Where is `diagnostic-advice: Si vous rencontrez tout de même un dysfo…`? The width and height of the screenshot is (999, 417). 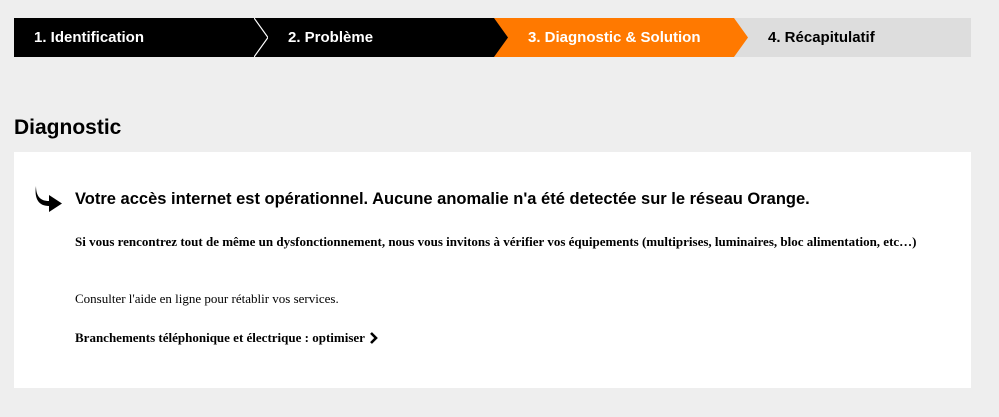
diagnostic-advice: Si vous rencontrez tout de même un dysfo… is located at coordinates (496, 241).